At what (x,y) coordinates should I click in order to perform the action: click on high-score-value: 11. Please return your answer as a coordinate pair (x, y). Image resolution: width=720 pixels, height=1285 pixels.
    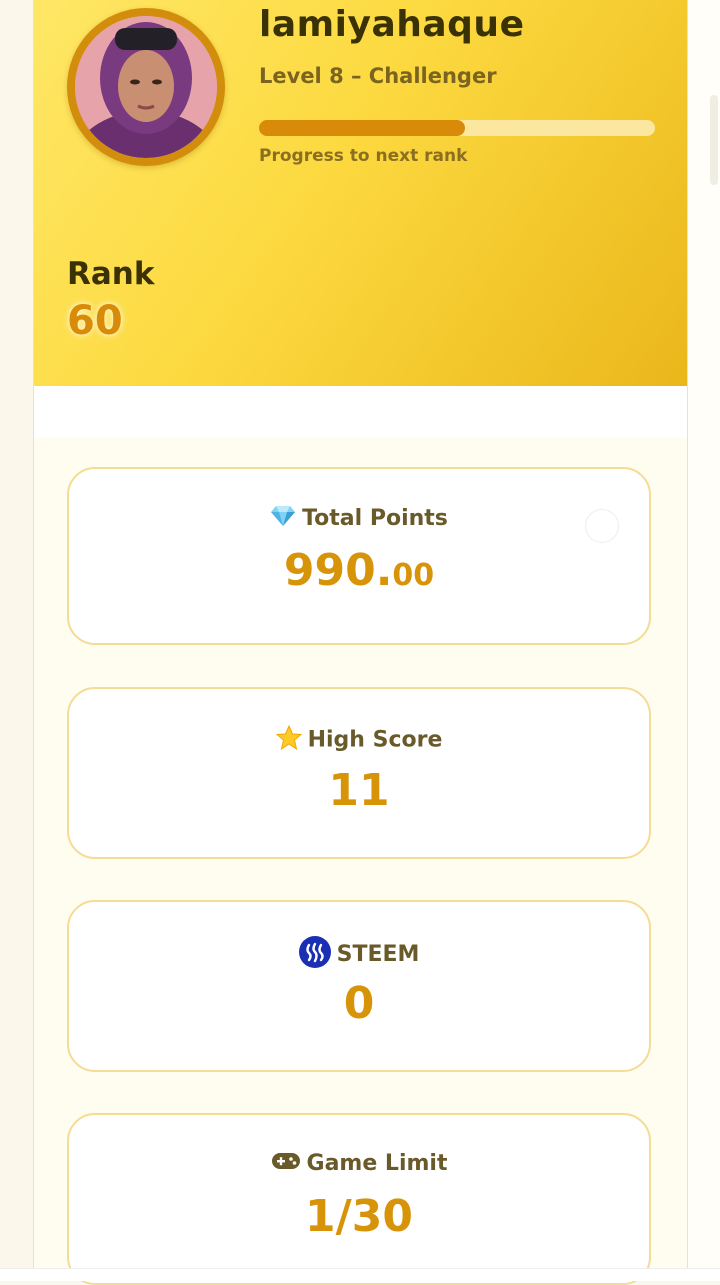
    Looking at the image, I should click on (359, 790).